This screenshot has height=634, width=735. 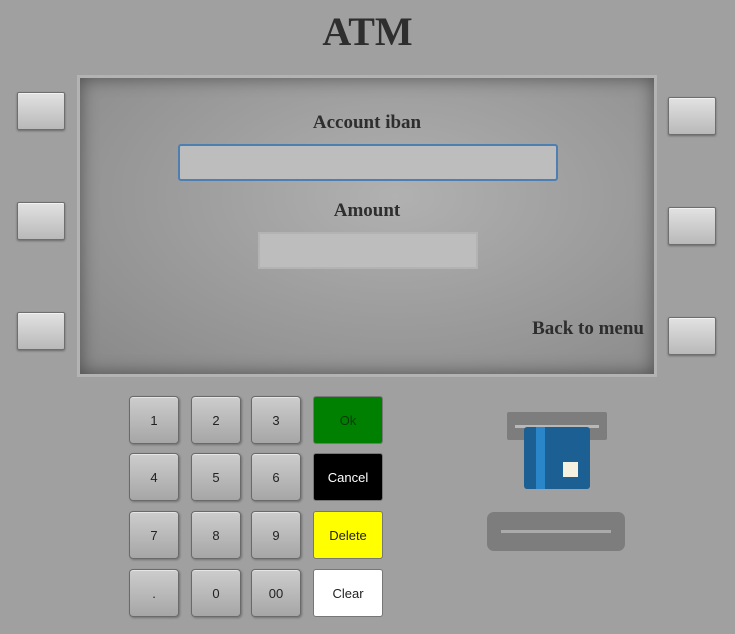 I want to click on account-iban-input, so click(x=368, y=162).